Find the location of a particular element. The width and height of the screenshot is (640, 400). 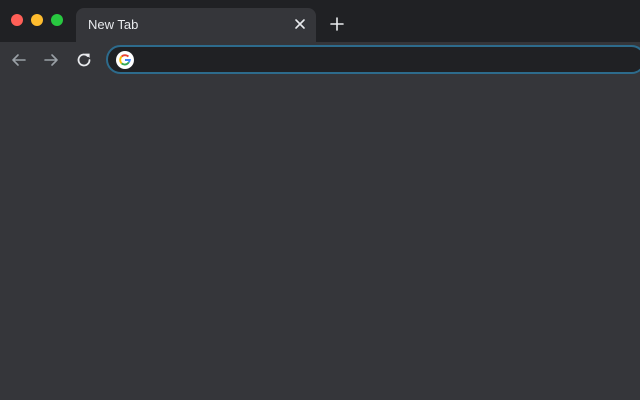

window-close-button is located at coordinates (17, 20).